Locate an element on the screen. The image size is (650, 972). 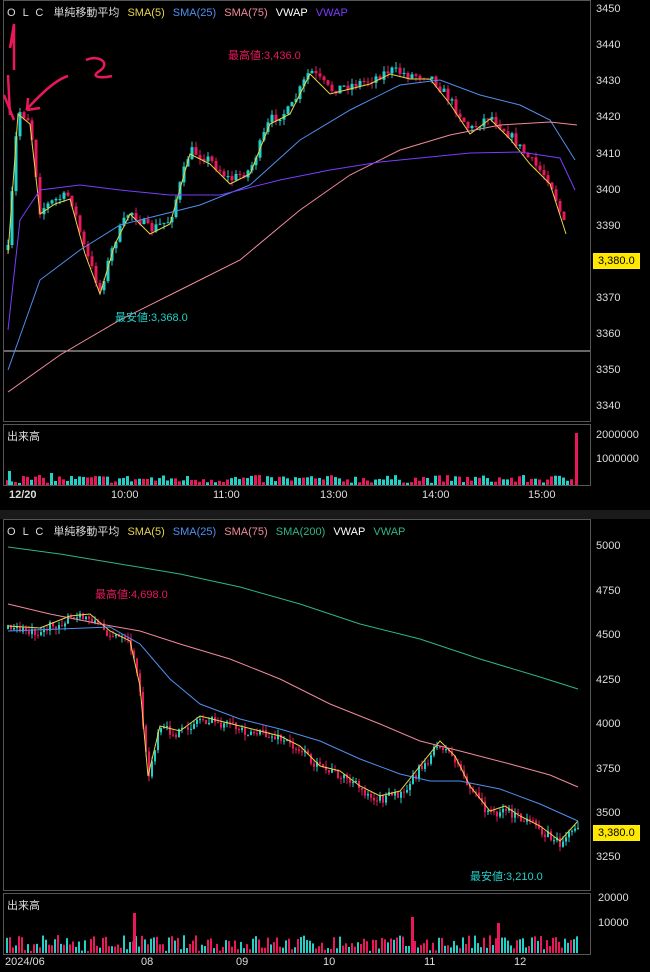
legend-vwap-purple: VWAP is located at coordinates (332, 13).